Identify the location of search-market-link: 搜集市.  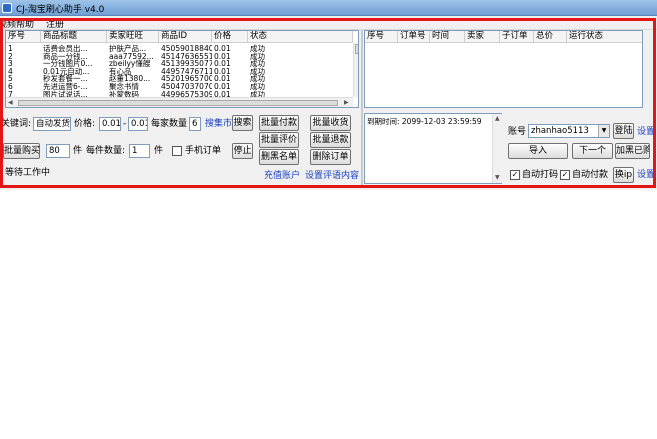
(218, 124).